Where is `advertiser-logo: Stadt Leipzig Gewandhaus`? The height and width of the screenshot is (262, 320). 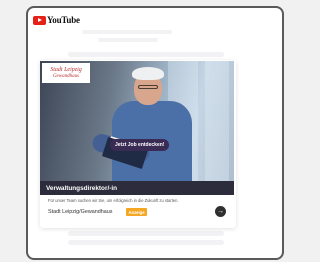 advertiser-logo: Stadt Leipzig Gewandhaus is located at coordinates (66, 73).